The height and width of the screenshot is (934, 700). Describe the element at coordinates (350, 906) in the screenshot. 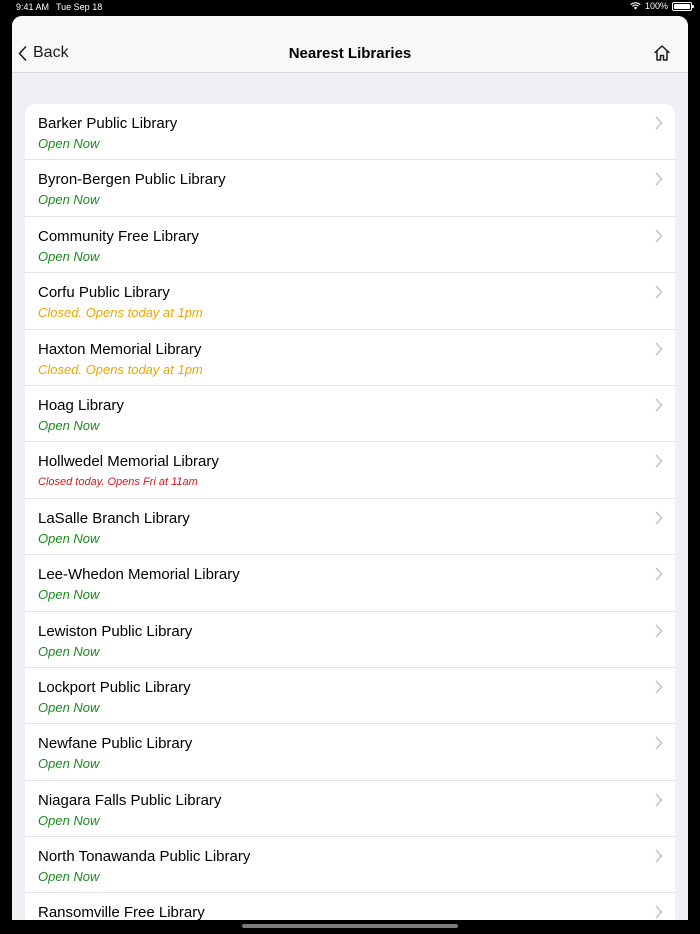

I see `library-row: Ransomville Free Library` at that location.